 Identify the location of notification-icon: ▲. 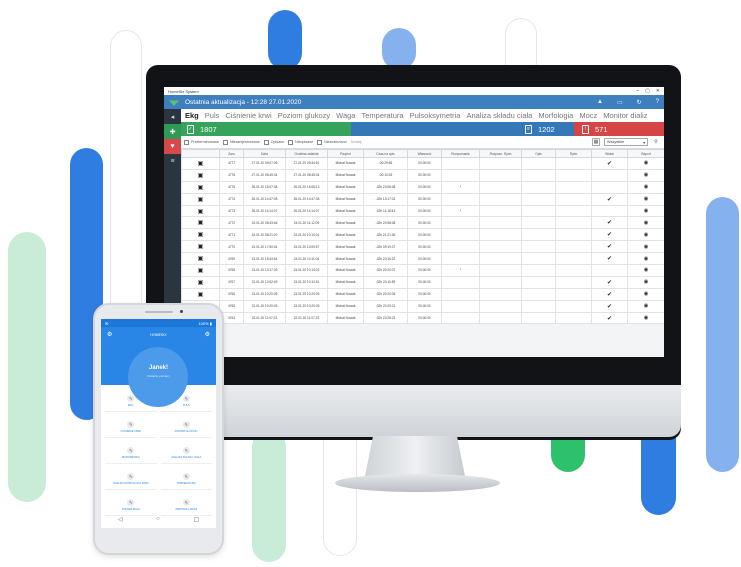
(600, 102).